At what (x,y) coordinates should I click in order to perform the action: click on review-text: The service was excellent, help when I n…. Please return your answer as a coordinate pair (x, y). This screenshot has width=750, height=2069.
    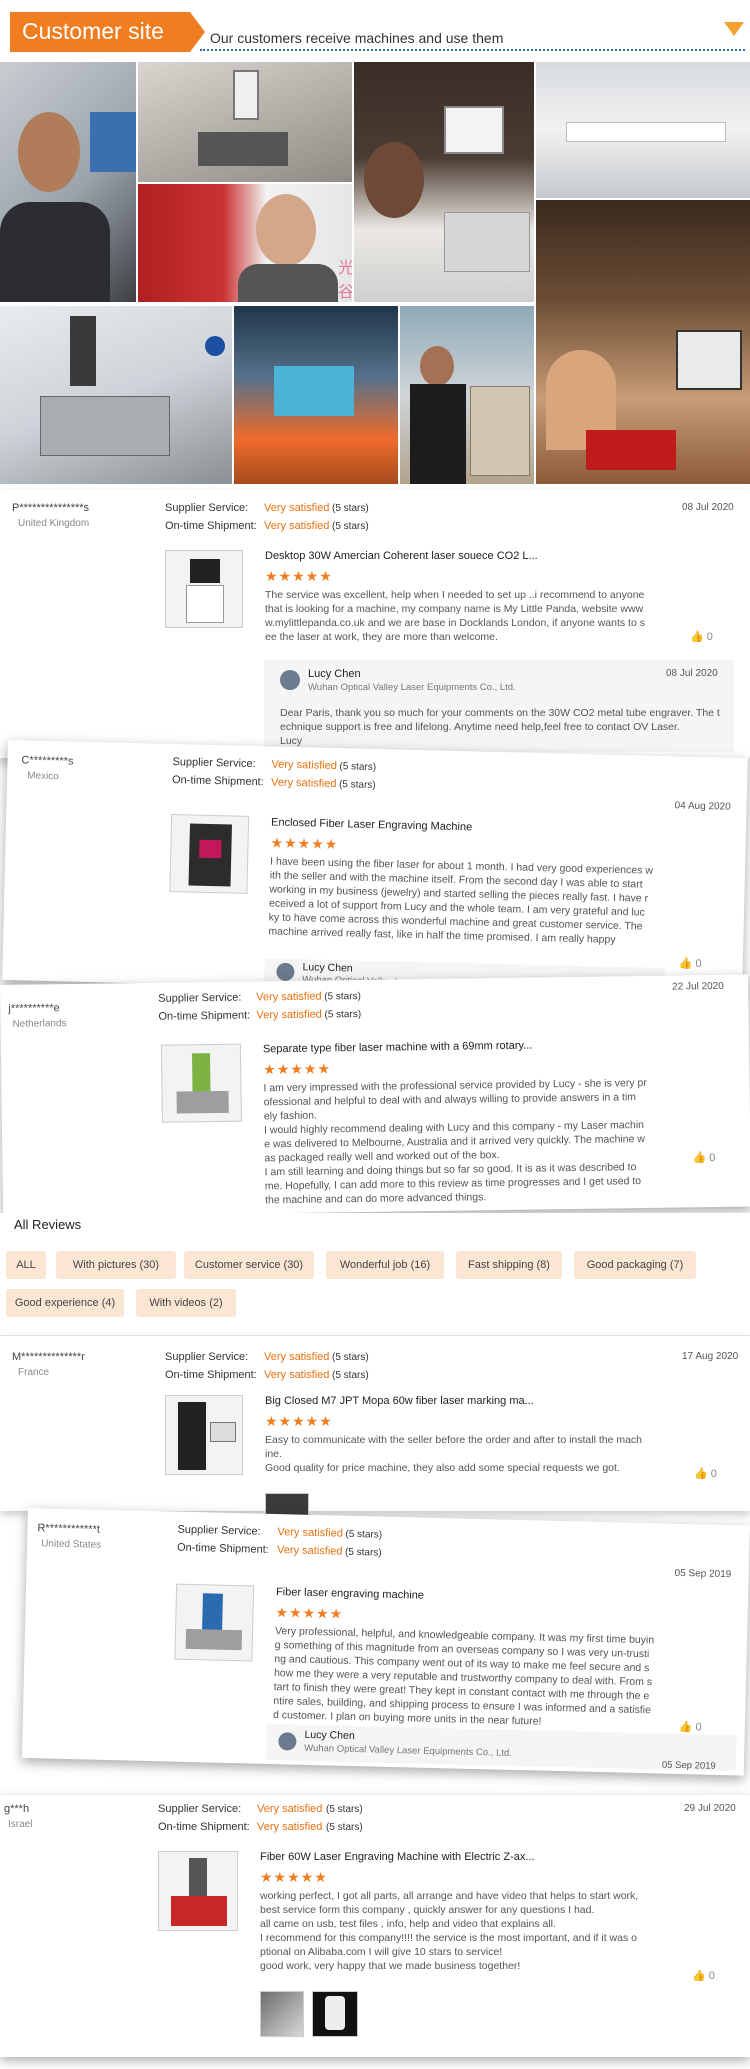
    Looking at the image, I should click on (455, 616).